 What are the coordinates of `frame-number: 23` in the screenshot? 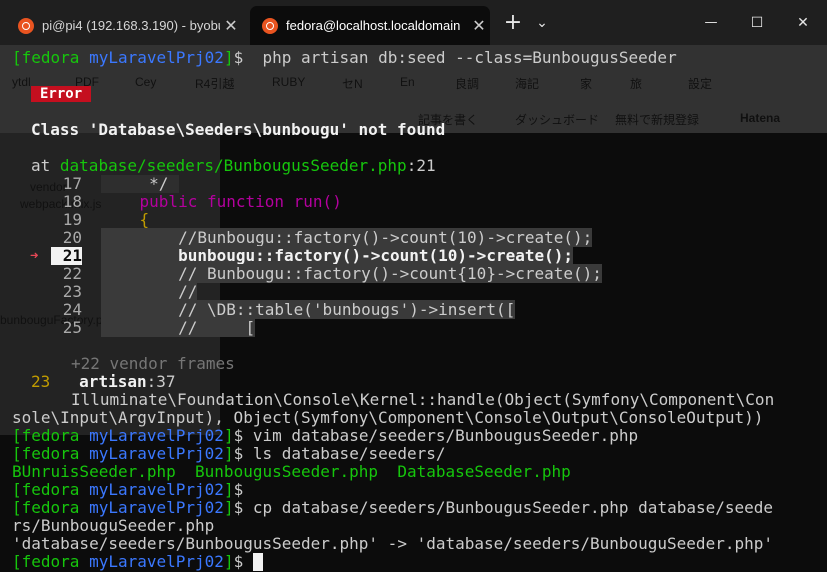 It's located at (41, 381).